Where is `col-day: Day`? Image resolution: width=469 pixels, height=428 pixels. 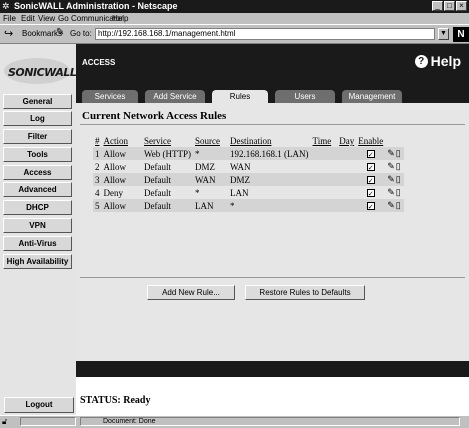 col-day: Day is located at coordinates (346, 141).